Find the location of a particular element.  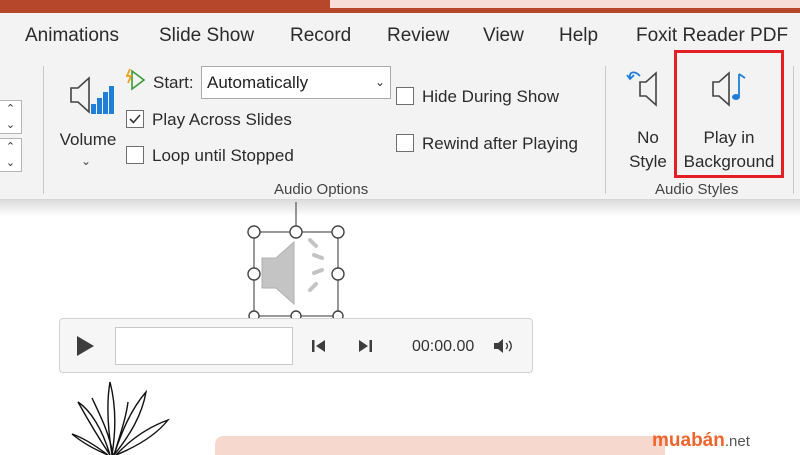

brush-stroke-decoration is located at coordinates (440, 445).